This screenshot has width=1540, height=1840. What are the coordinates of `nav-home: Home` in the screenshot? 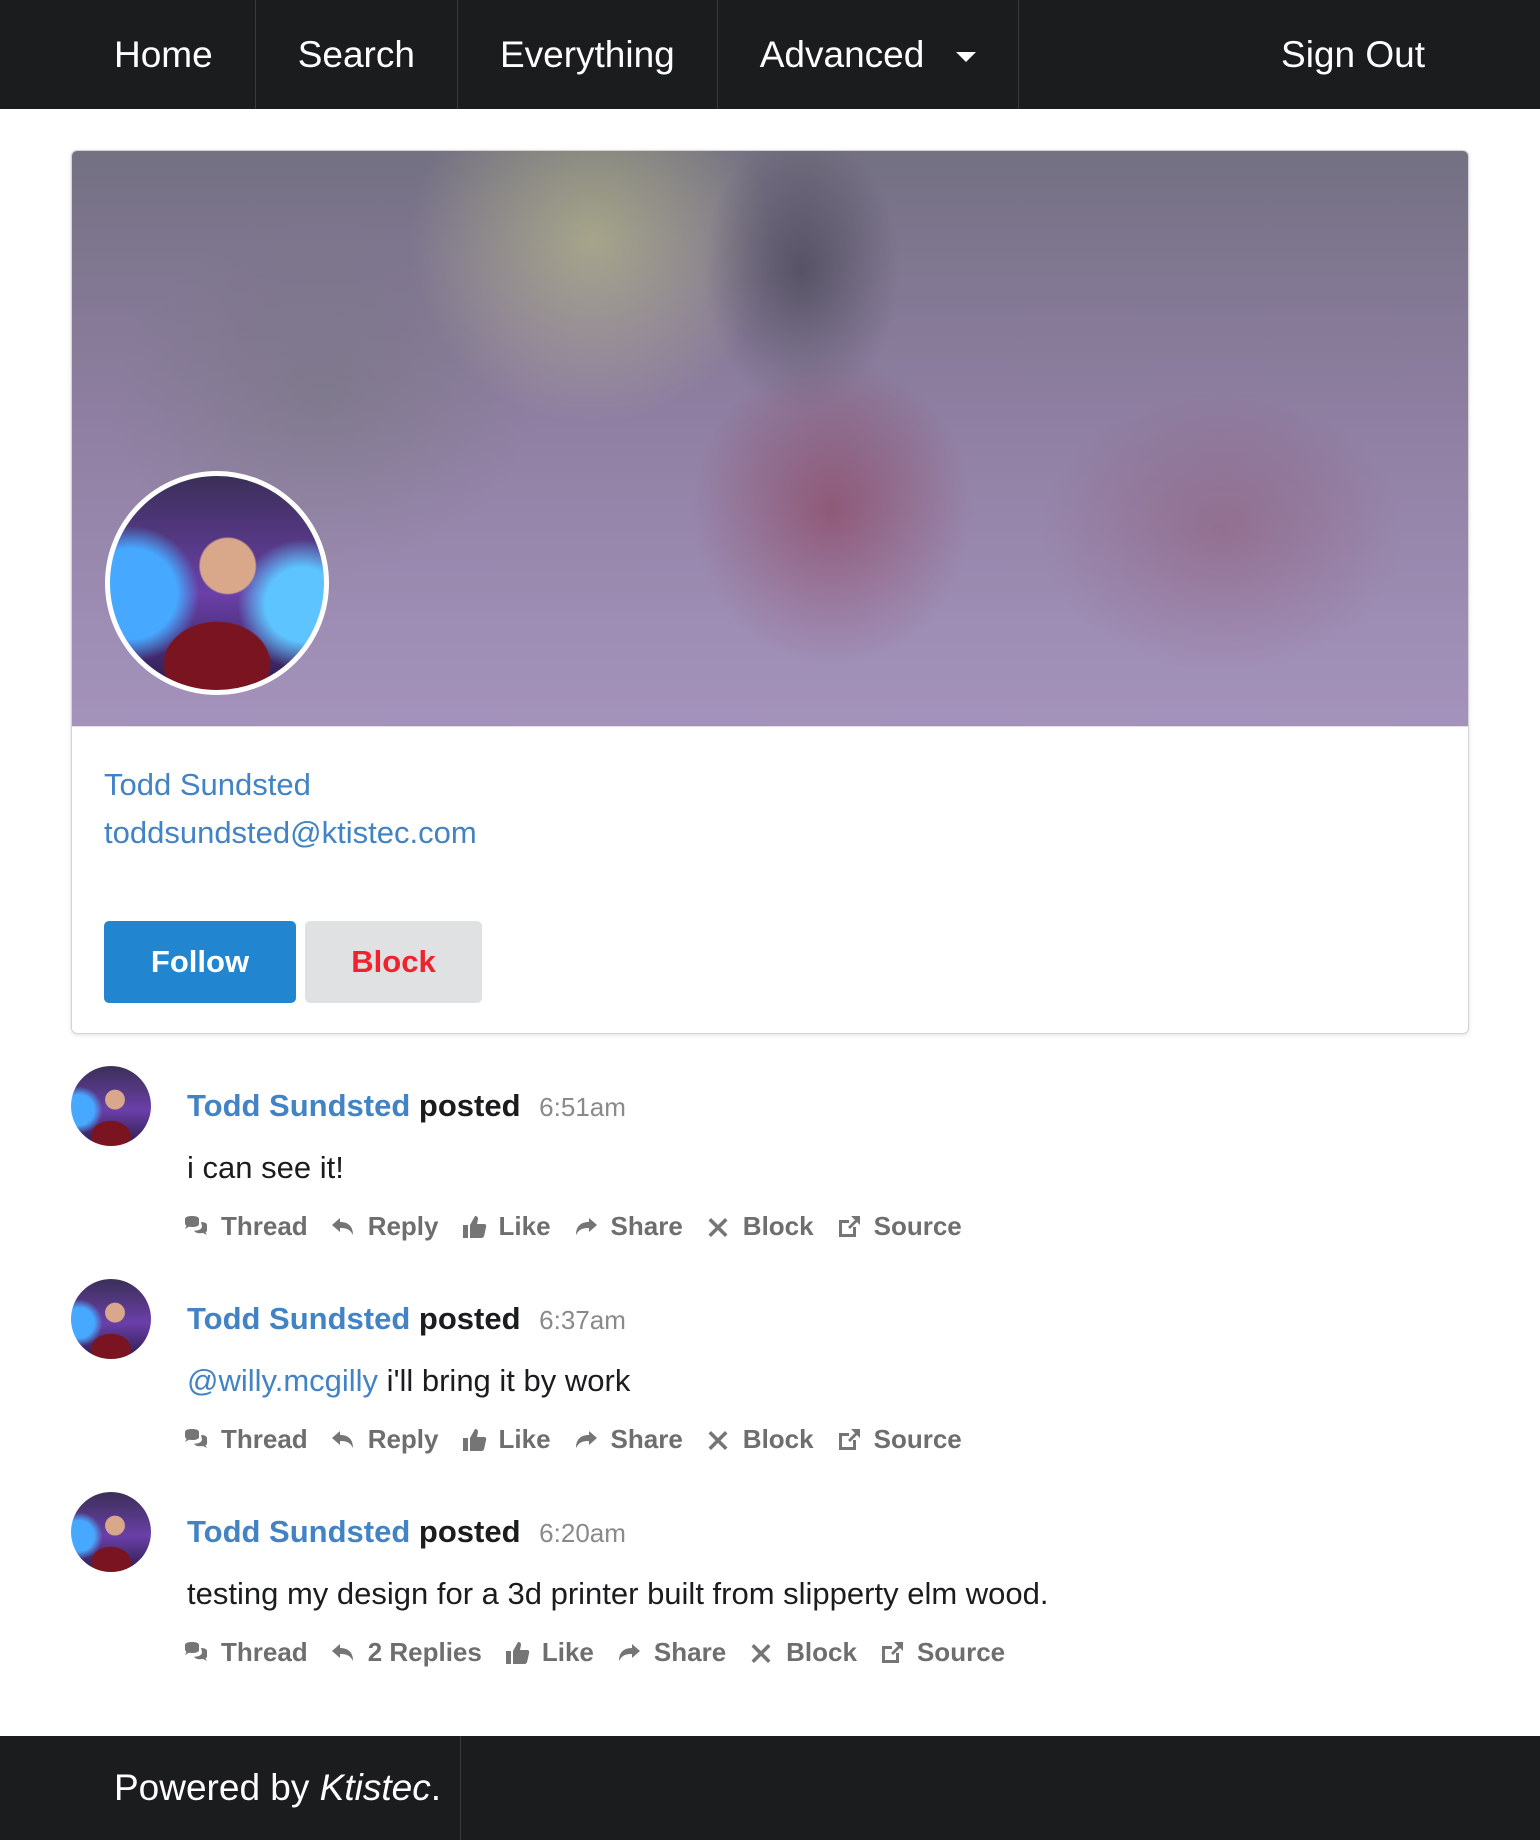 It's located at (128, 54).